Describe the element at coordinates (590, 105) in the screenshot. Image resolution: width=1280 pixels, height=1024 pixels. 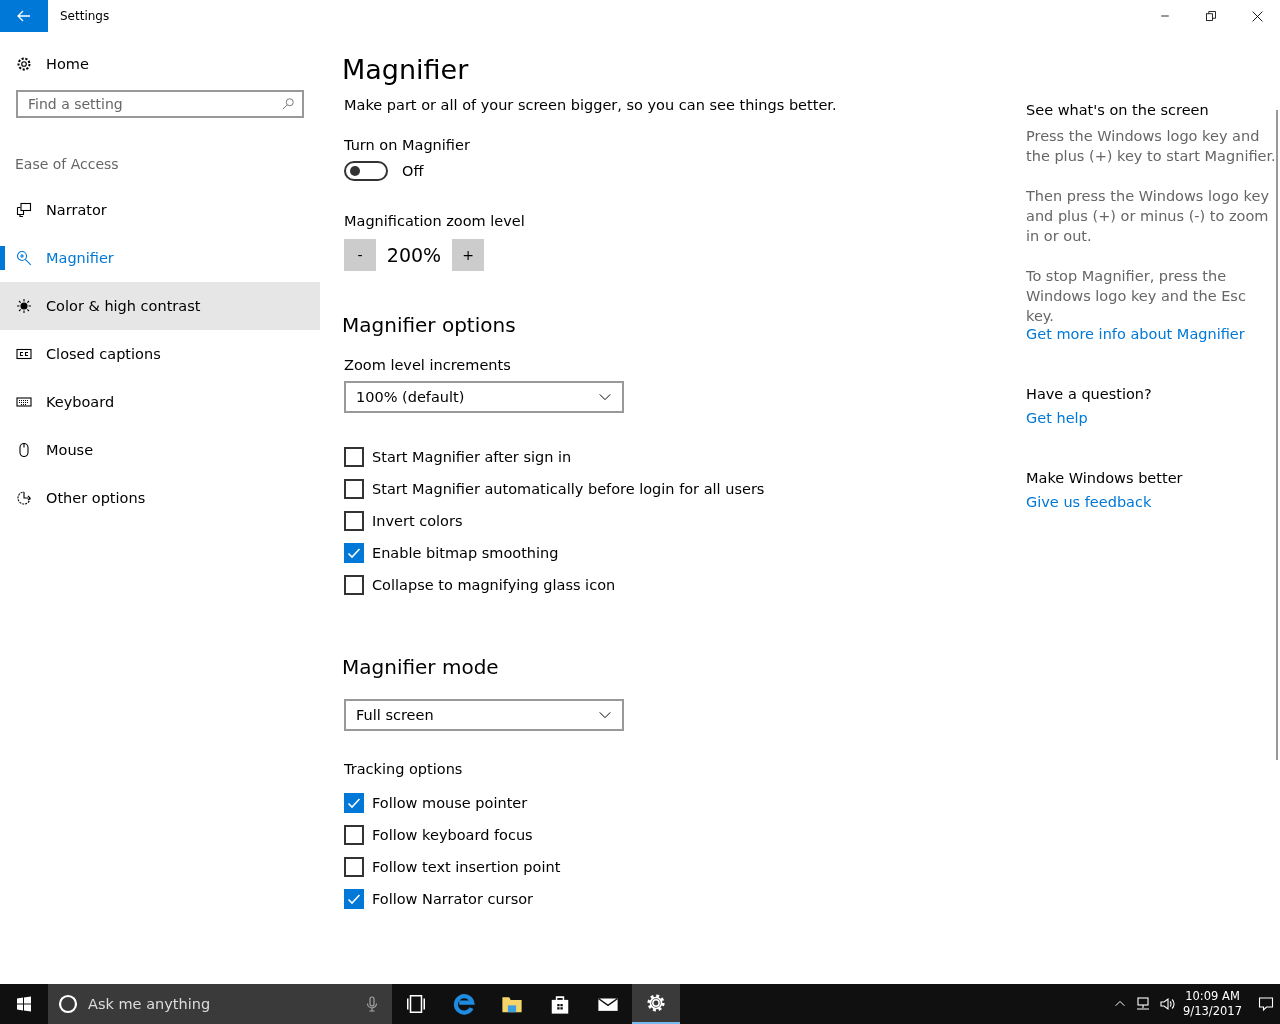
I see `description: Make part or all of your screen bigger, so you can see things better.` at that location.